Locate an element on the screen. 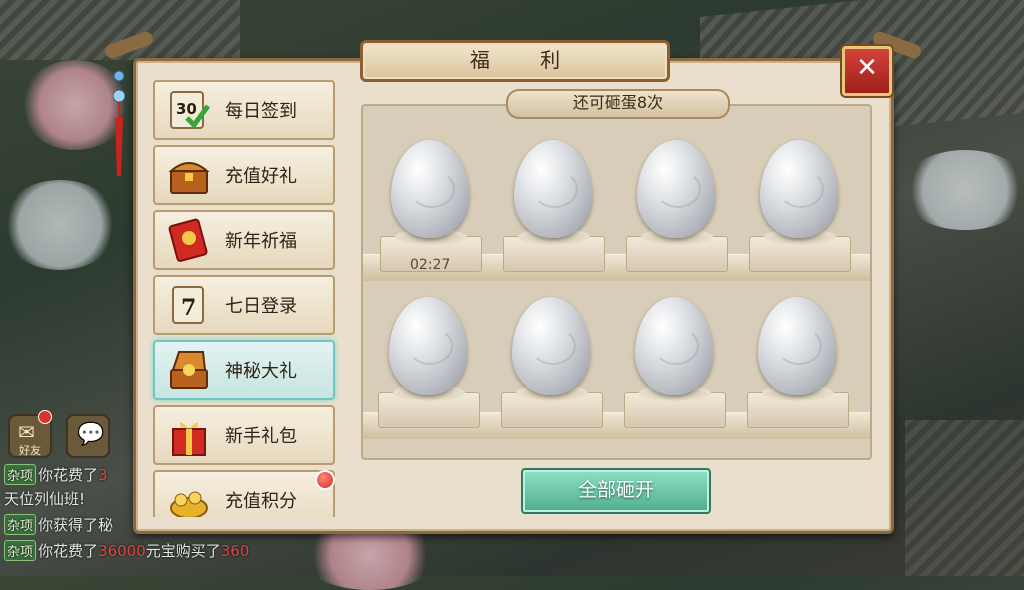 This screenshot has width=1024, height=590. remaining-smashes-banner: 还可砸蛋8次 is located at coordinates (618, 104).